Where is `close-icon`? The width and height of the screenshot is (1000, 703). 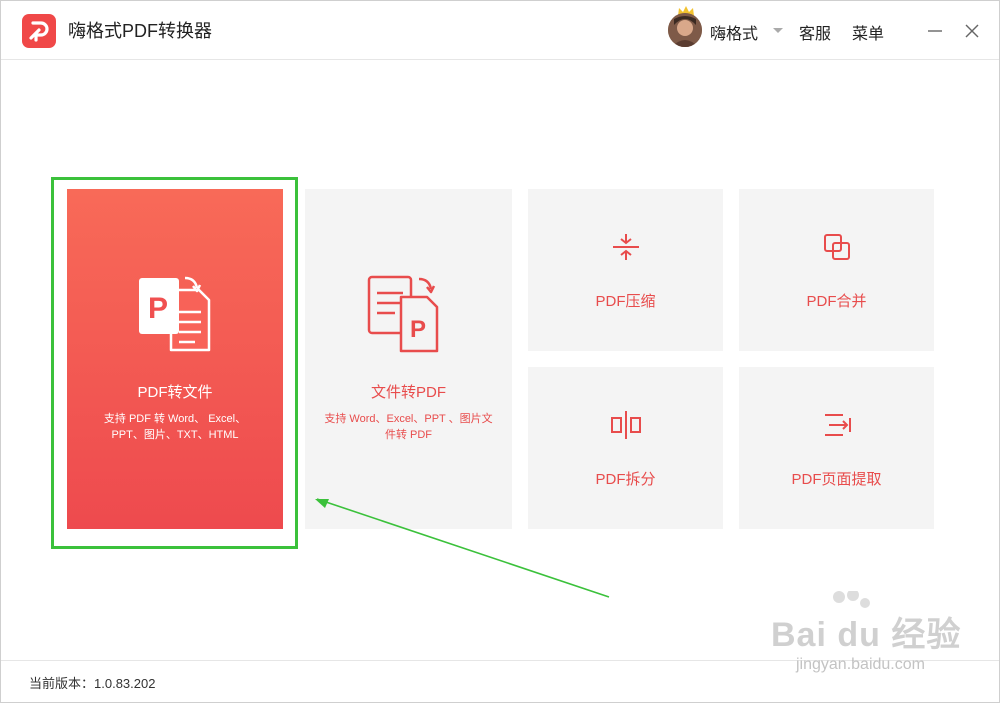 close-icon is located at coordinates (972, 31).